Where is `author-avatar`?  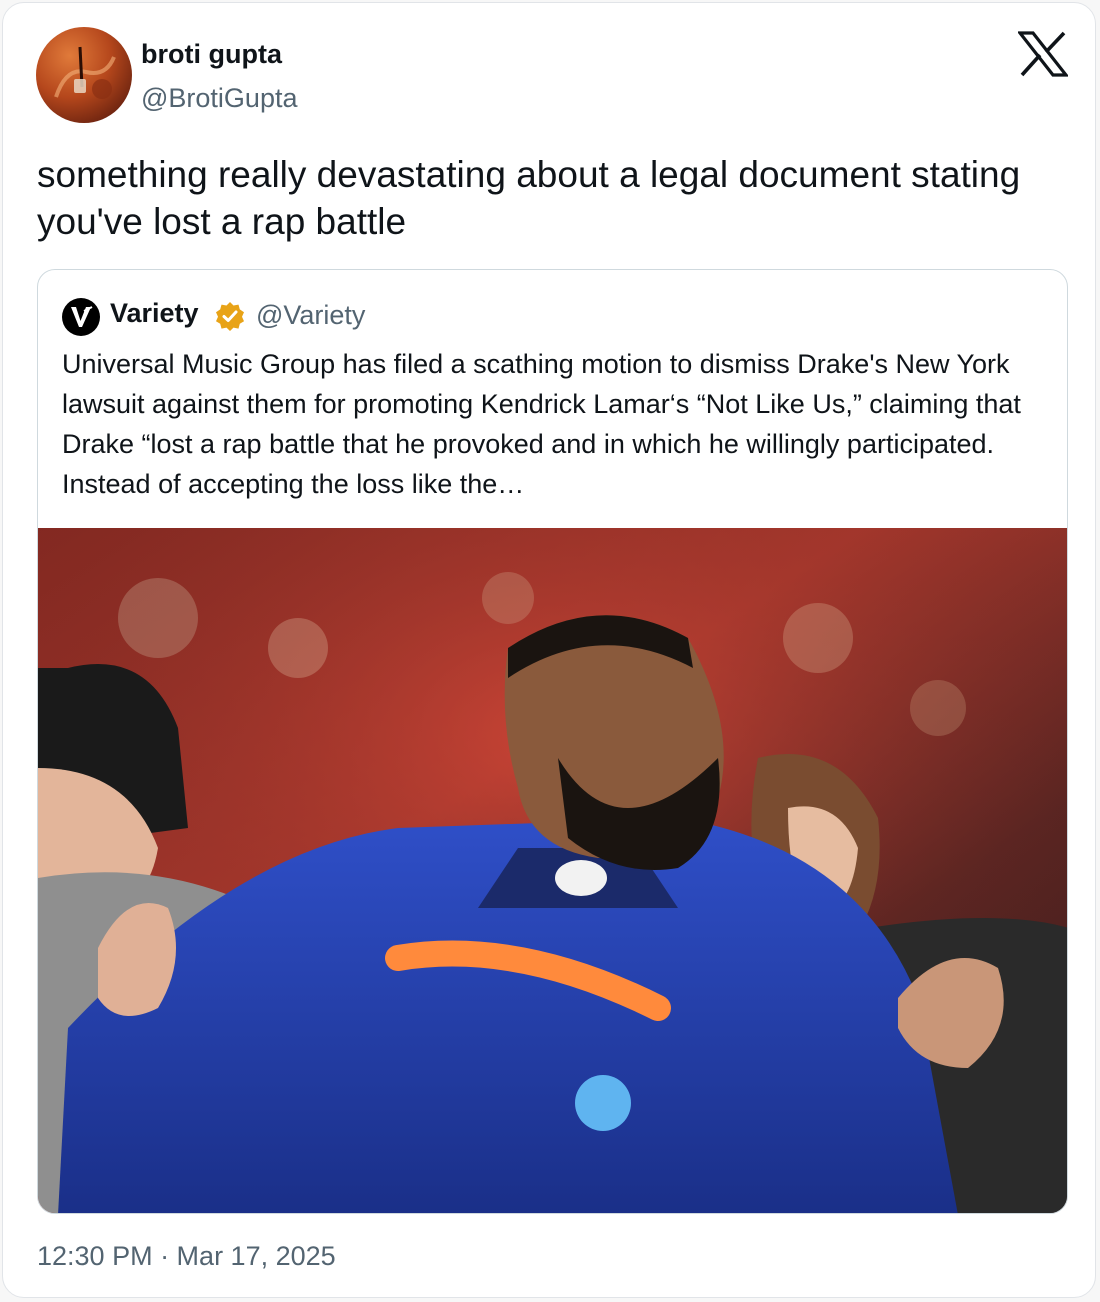 author-avatar is located at coordinates (84, 75).